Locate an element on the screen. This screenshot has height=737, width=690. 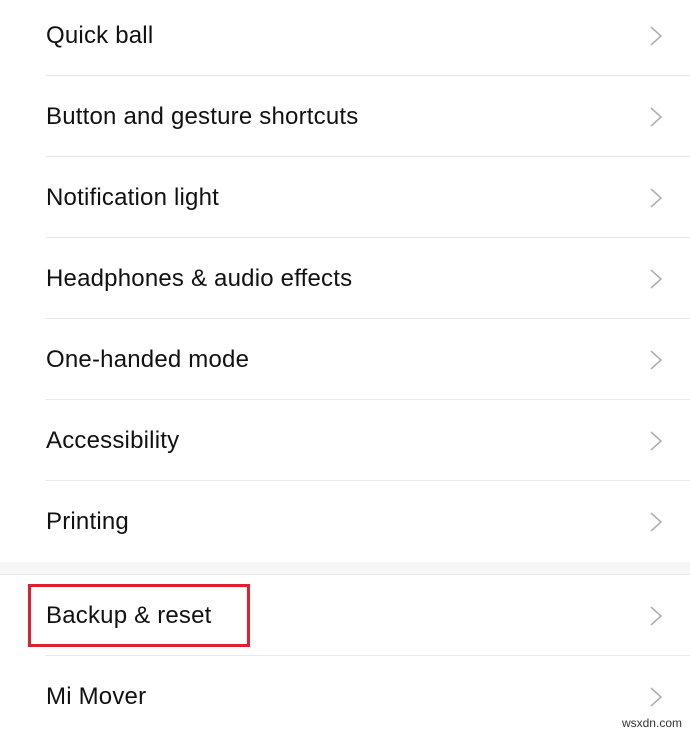
highlight-box is located at coordinates (139, 615).